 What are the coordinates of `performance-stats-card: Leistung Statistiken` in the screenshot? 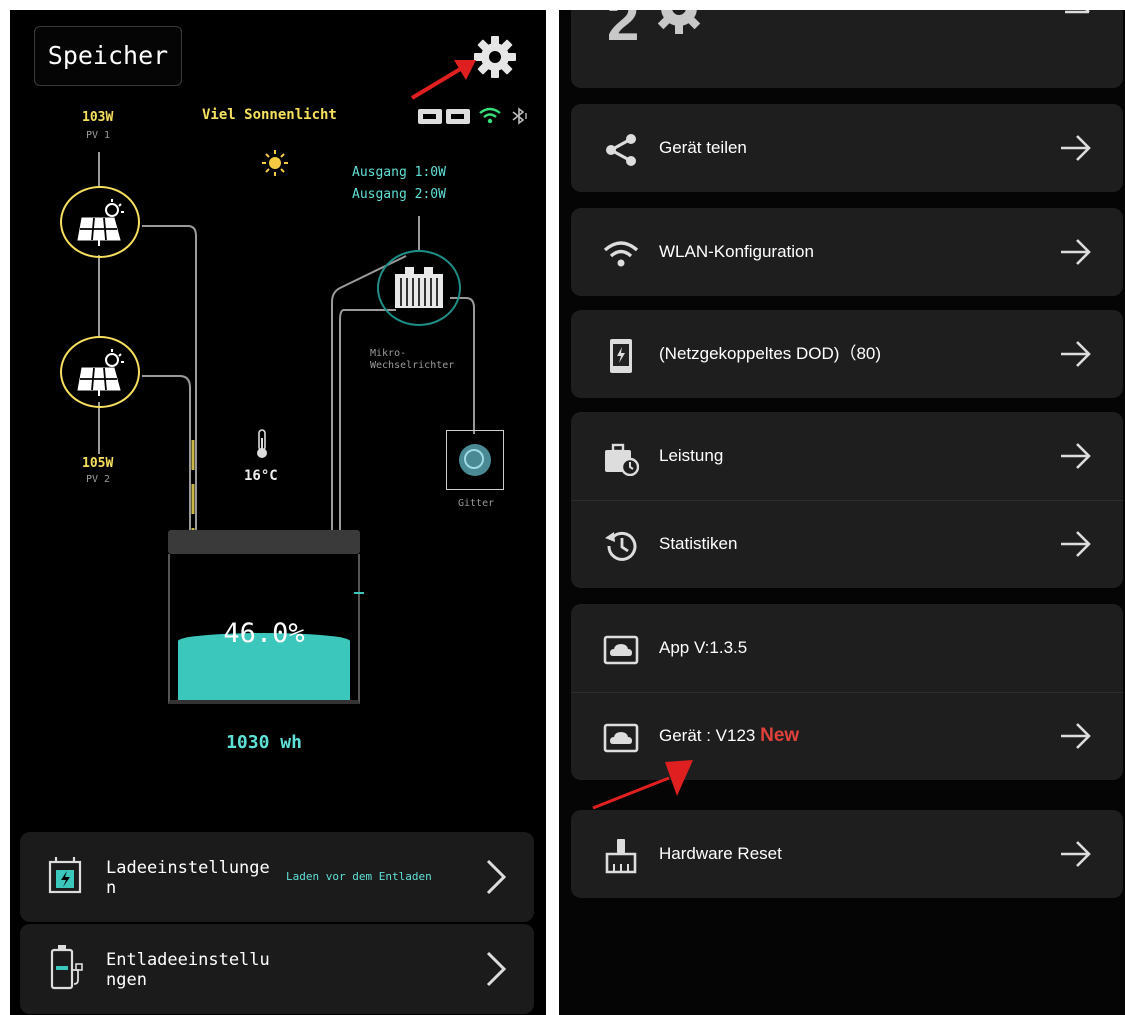 It's located at (847, 500).